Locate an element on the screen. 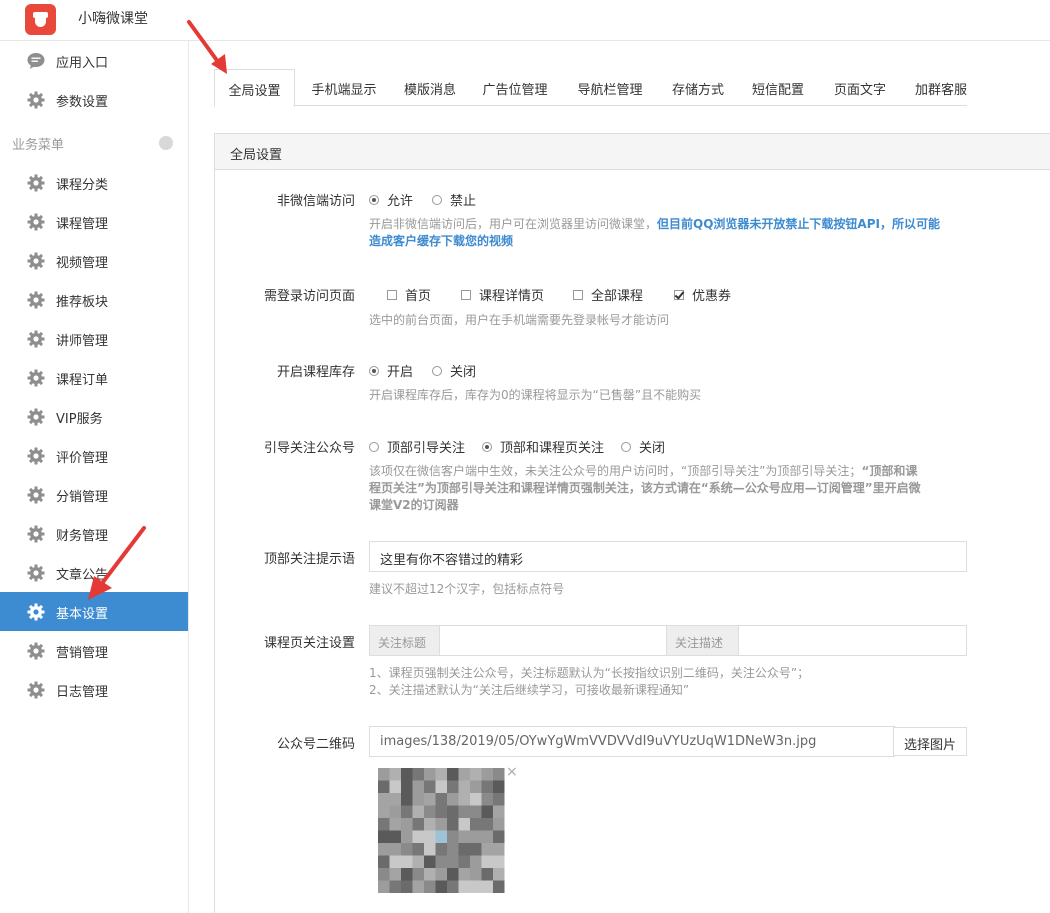 Image resolution: width=1050 pixels, height=913 pixels. radio-label: 开启 is located at coordinates (400, 372).